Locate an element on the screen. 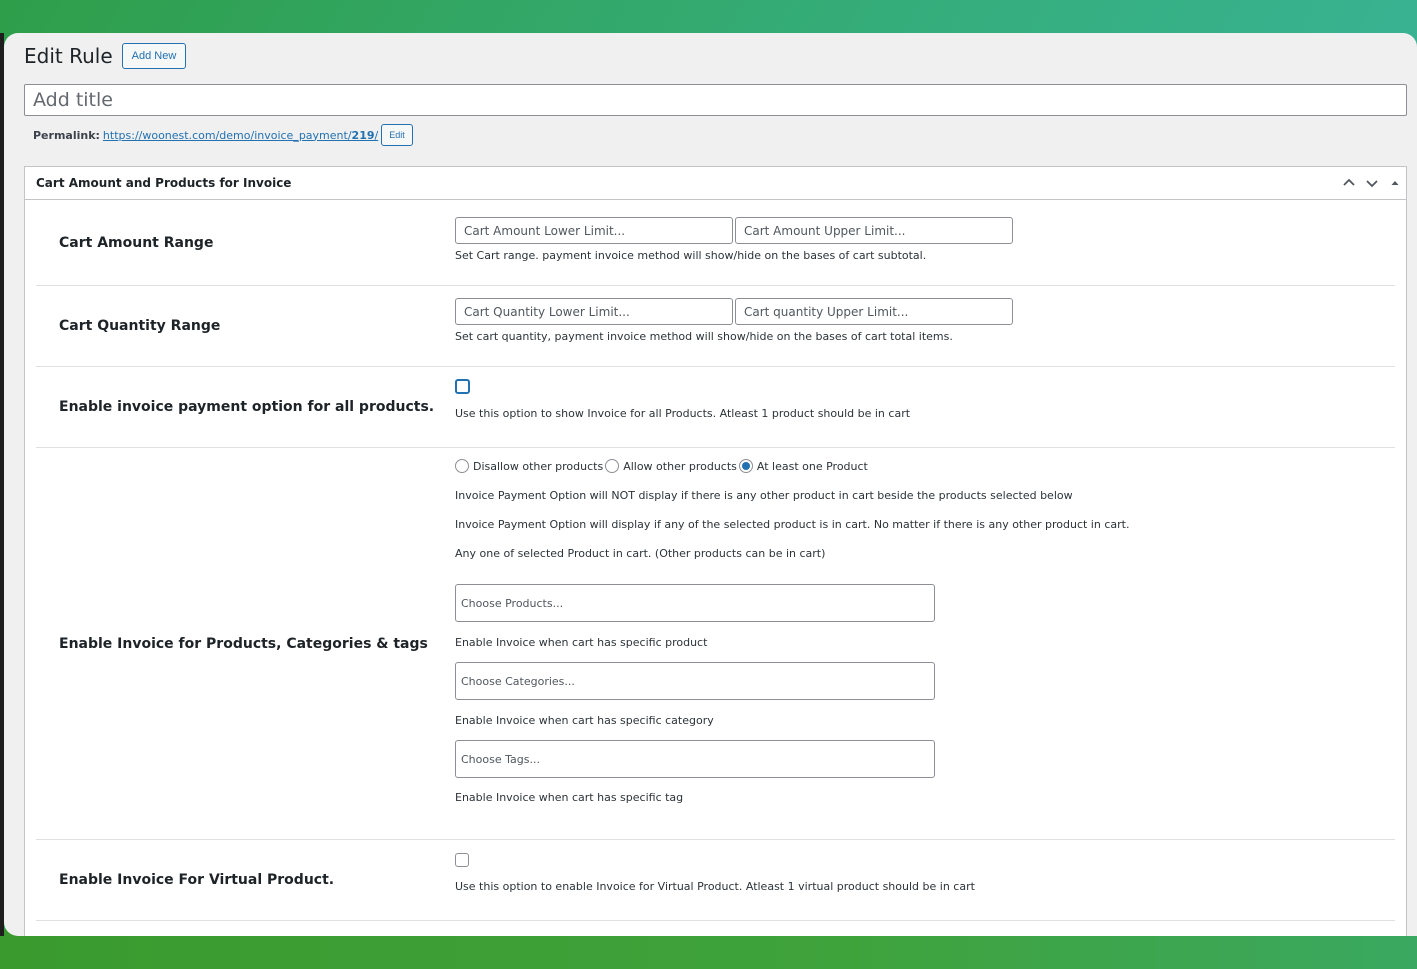 Image resolution: width=1417 pixels, height=969 pixels. postbox-controls is located at coordinates (1371, 183).